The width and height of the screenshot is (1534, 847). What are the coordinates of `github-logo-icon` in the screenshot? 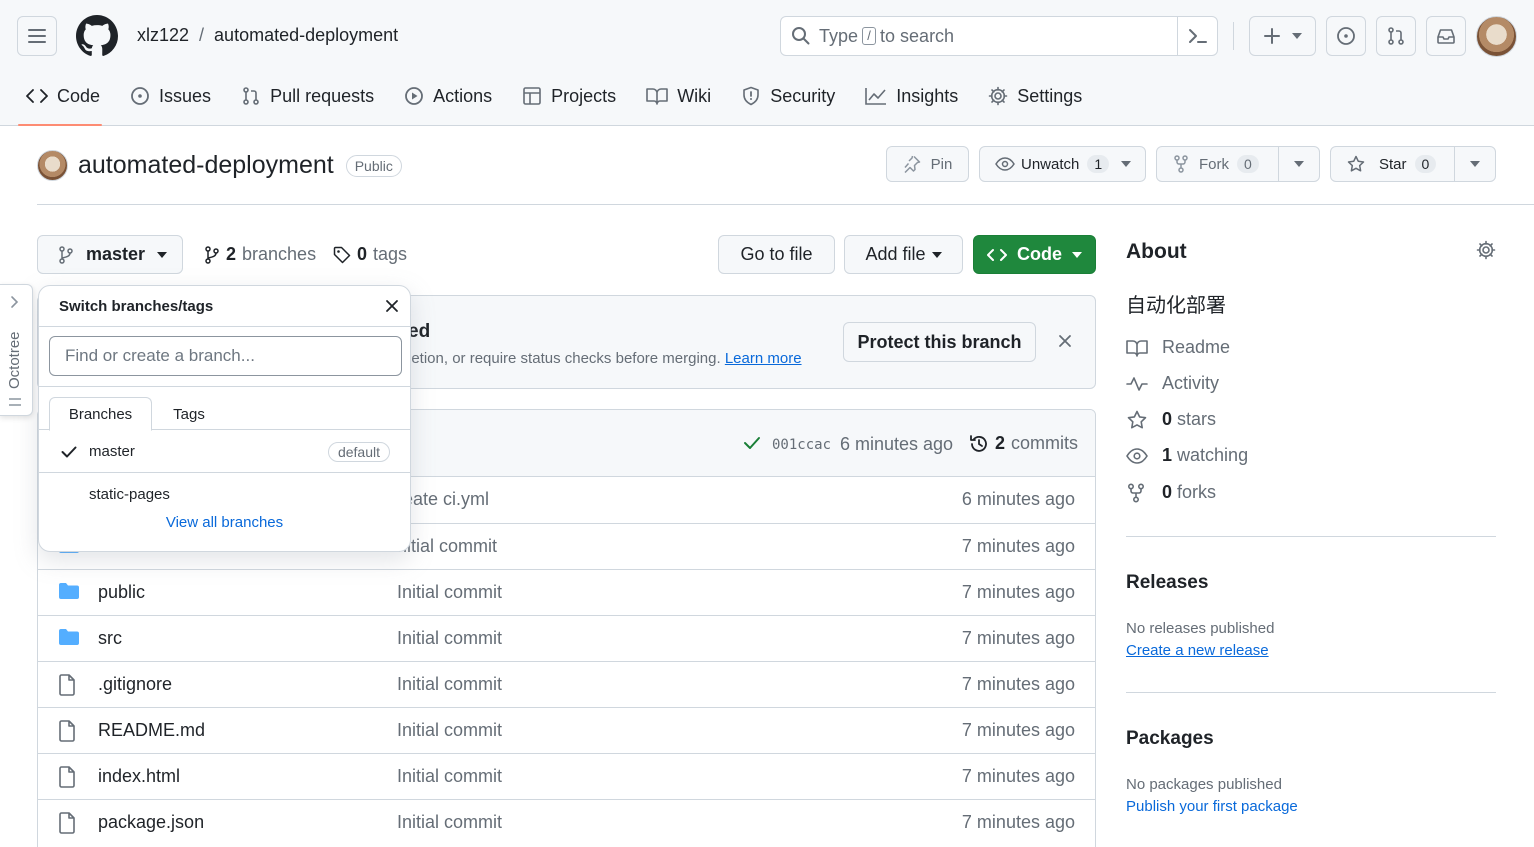 It's located at (97, 36).